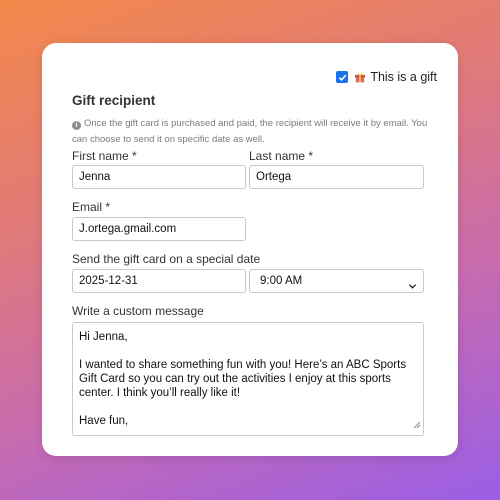  I want to click on message-line: Hi Jenna,, so click(103, 337).